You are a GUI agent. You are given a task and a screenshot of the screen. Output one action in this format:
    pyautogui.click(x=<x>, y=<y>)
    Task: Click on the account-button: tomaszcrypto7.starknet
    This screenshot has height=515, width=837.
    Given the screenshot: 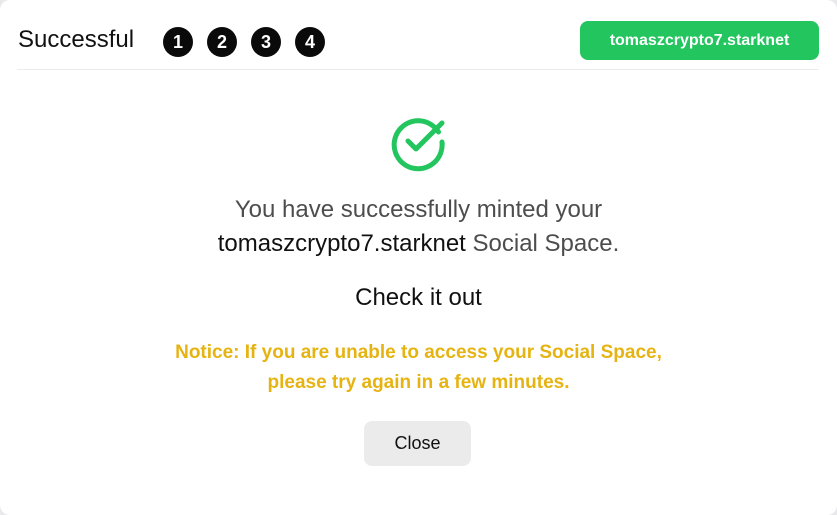 What is the action you would take?
    pyautogui.click(x=699, y=40)
    